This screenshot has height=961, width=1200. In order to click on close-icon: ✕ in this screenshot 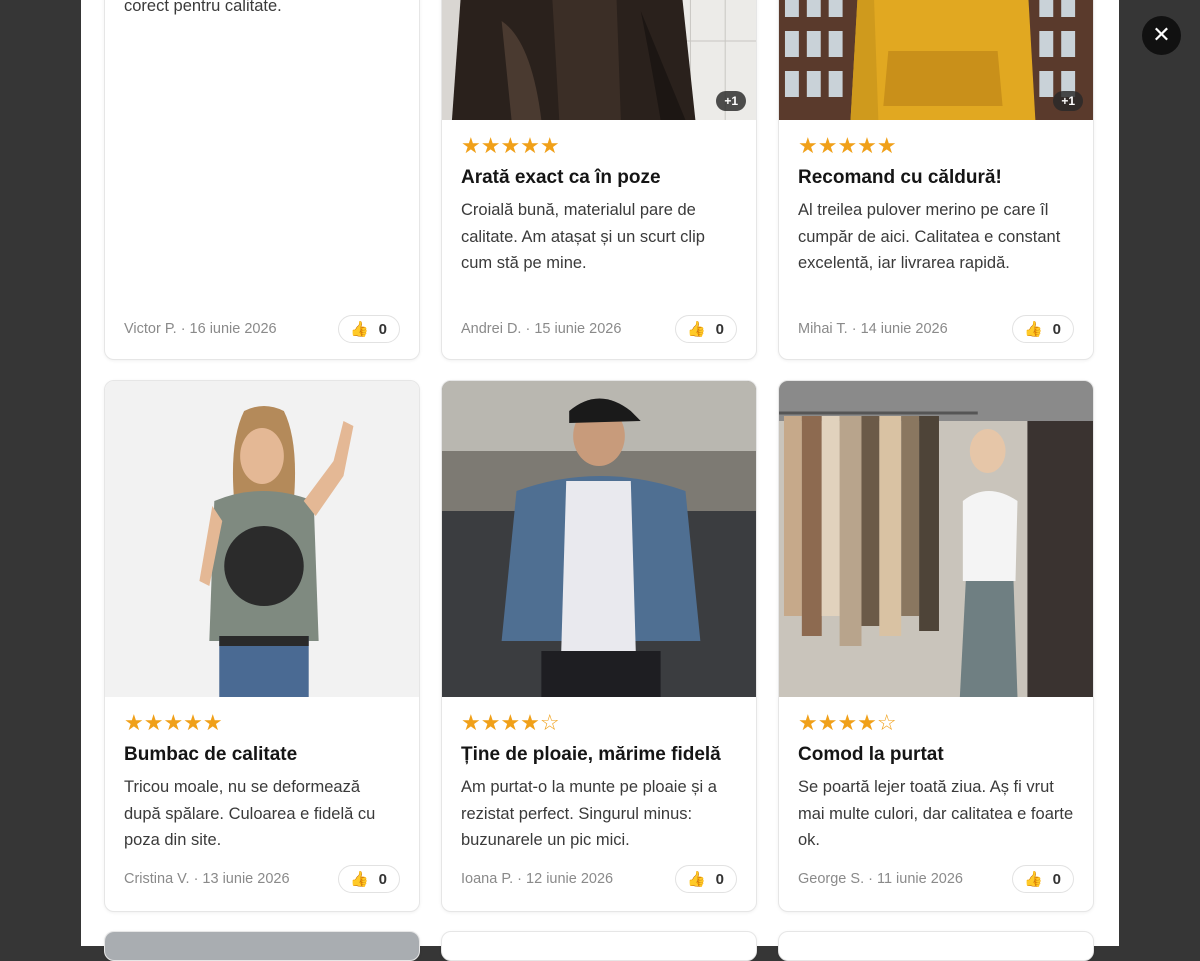, I will do `click(1161, 35)`.